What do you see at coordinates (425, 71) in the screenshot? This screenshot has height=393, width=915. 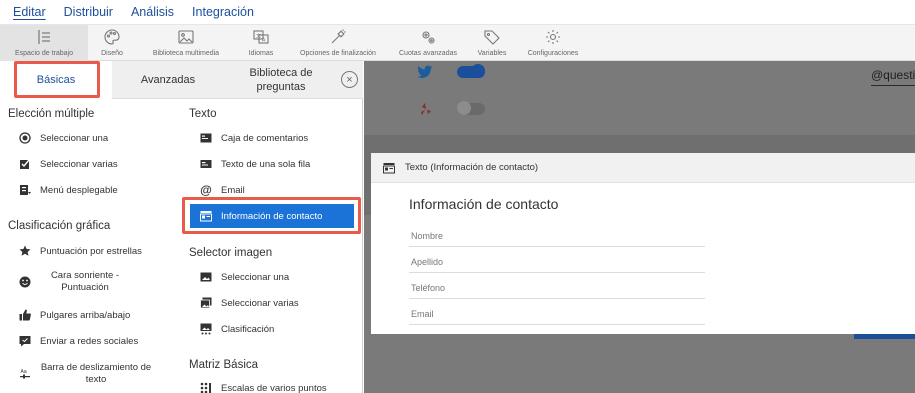 I see `twitter-icon` at bounding box center [425, 71].